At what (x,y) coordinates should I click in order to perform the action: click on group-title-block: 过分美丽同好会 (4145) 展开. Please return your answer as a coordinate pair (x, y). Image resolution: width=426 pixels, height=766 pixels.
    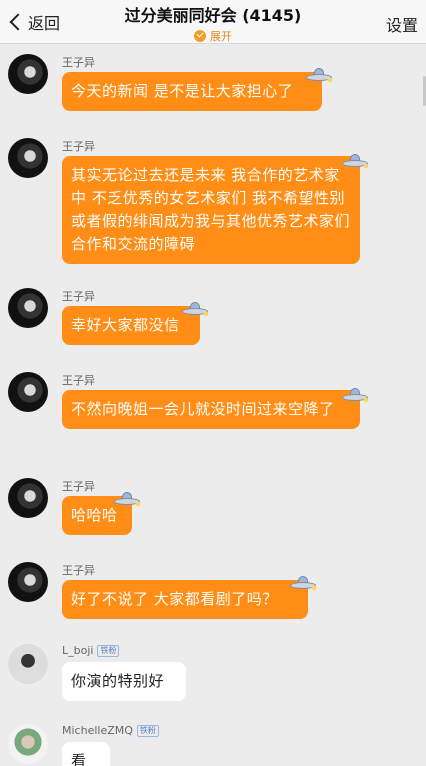
    Looking at the image, I should click on (213, 24).